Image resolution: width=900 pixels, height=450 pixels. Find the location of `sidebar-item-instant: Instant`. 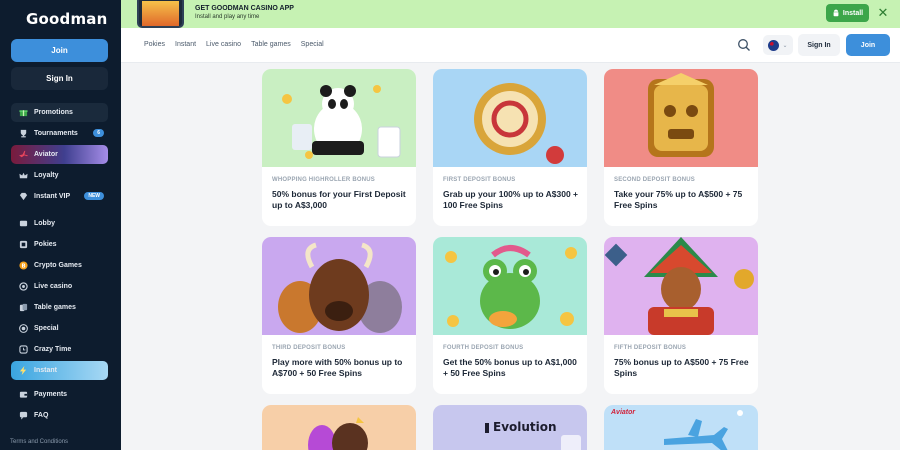

sidebar-item-instant: Instant is located at coordinates (59, 370).